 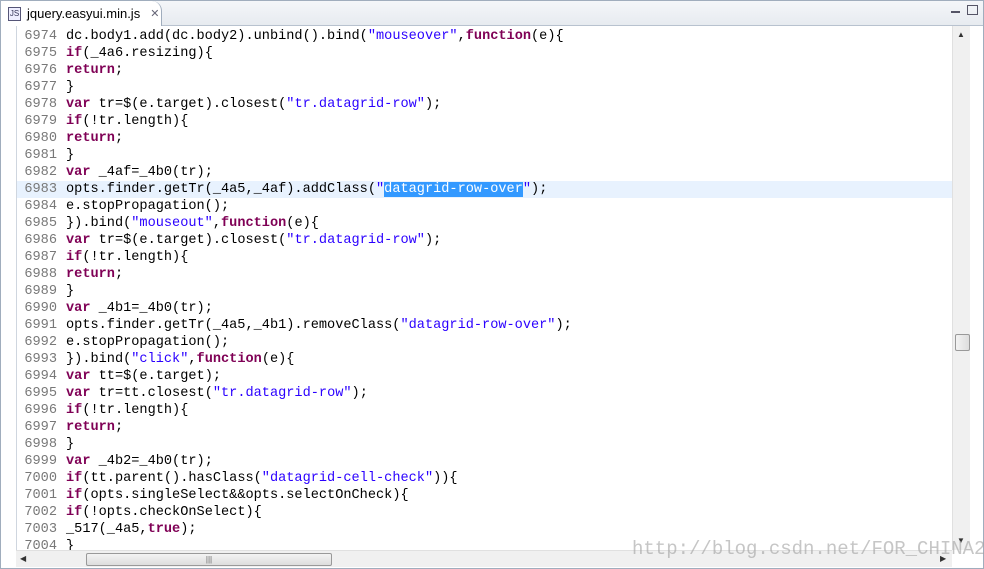 I want to click on minimize-icon, so click(x=955, y=9).